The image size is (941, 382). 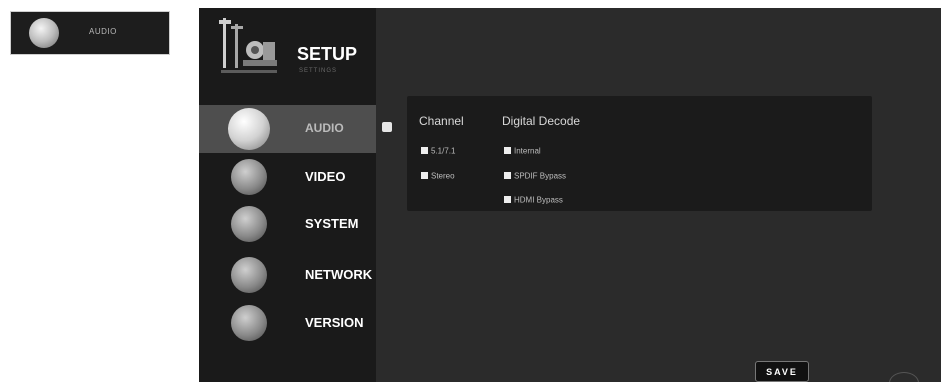 What do you see at coordinates (334, 322) in the screenshot?
I see `sidebar-item-label: VERSION` at bounding box center [334, 322].